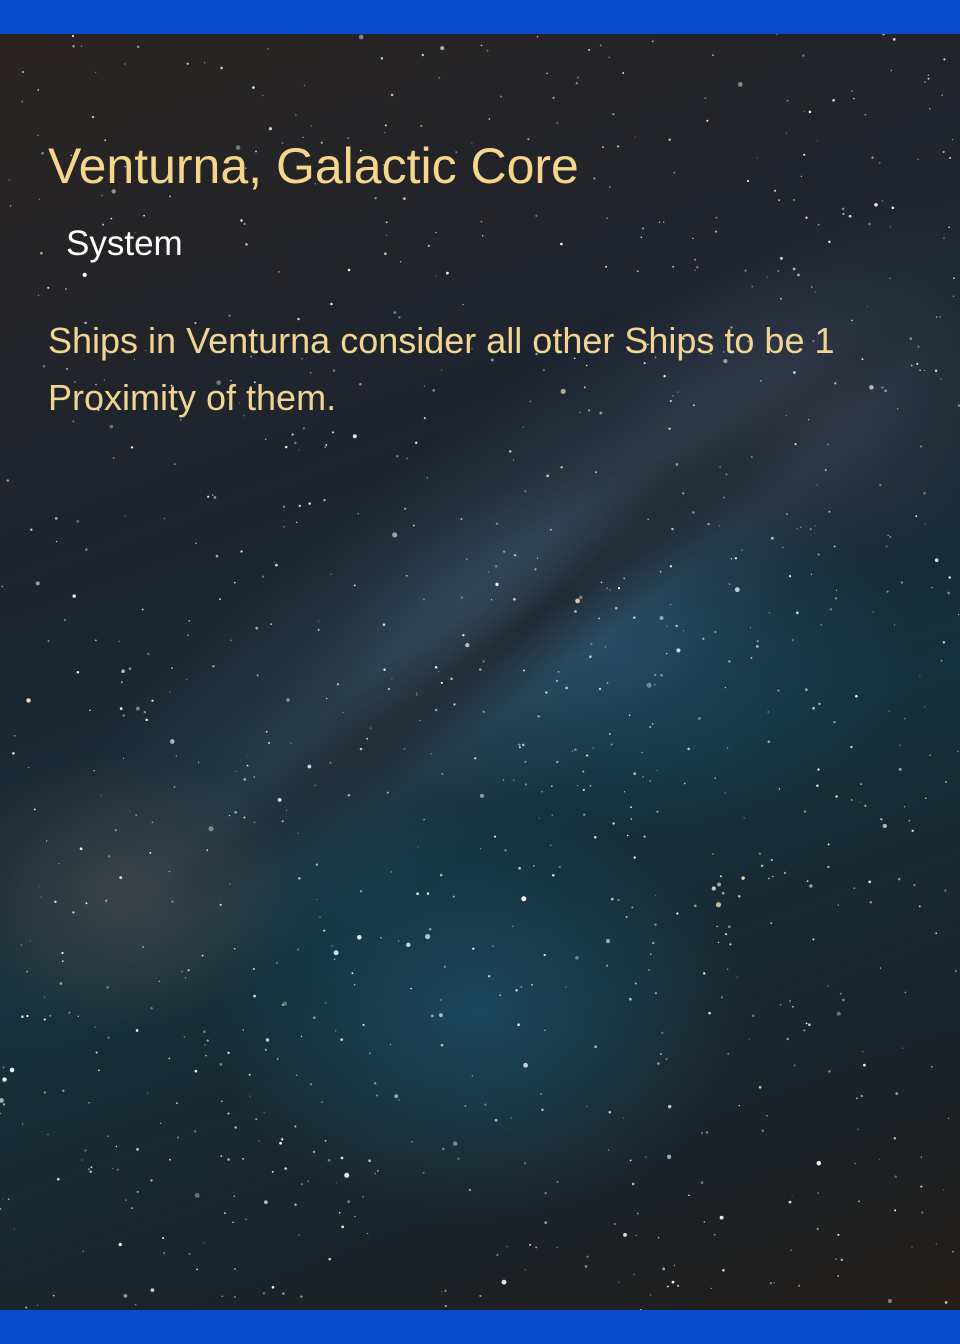 The width and height of the screenshot is (960, 1344). What do you see at coordinates (124, 243) in the screenshot?
I see `card-type: System` at bounding box center [124, 243].